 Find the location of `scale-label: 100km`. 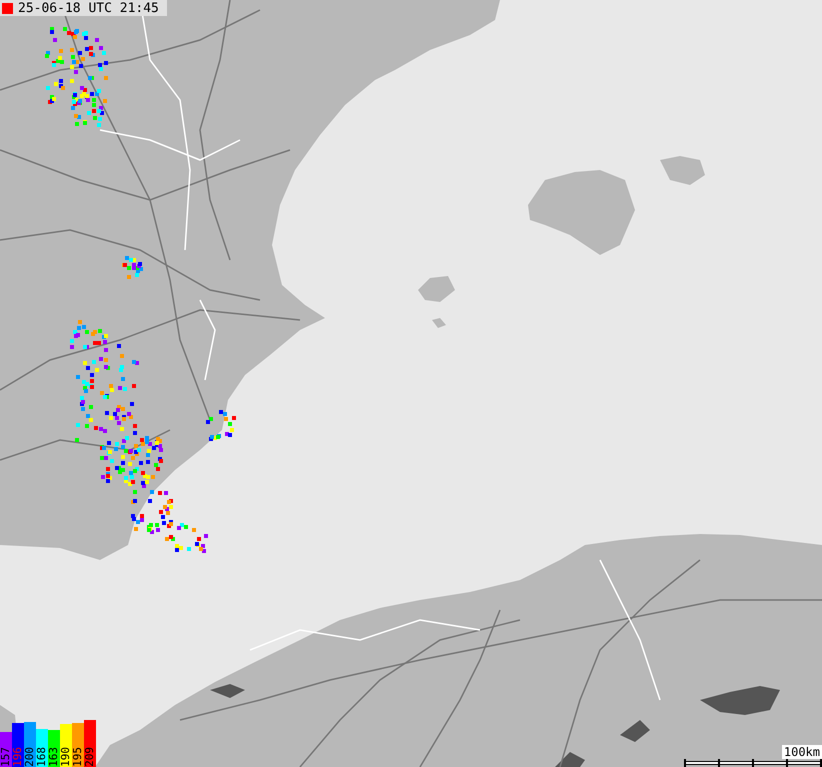

scale-label: 100km is located at coordinates (802, 752).